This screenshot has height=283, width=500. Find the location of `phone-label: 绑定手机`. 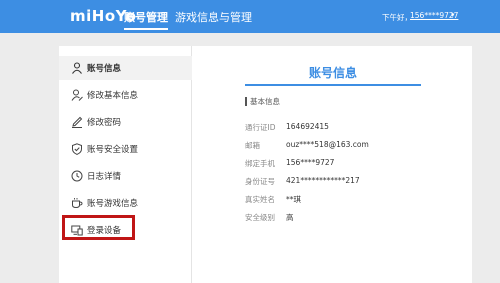

phone-label: 绑定手机 is located at coordinates (260, 163).